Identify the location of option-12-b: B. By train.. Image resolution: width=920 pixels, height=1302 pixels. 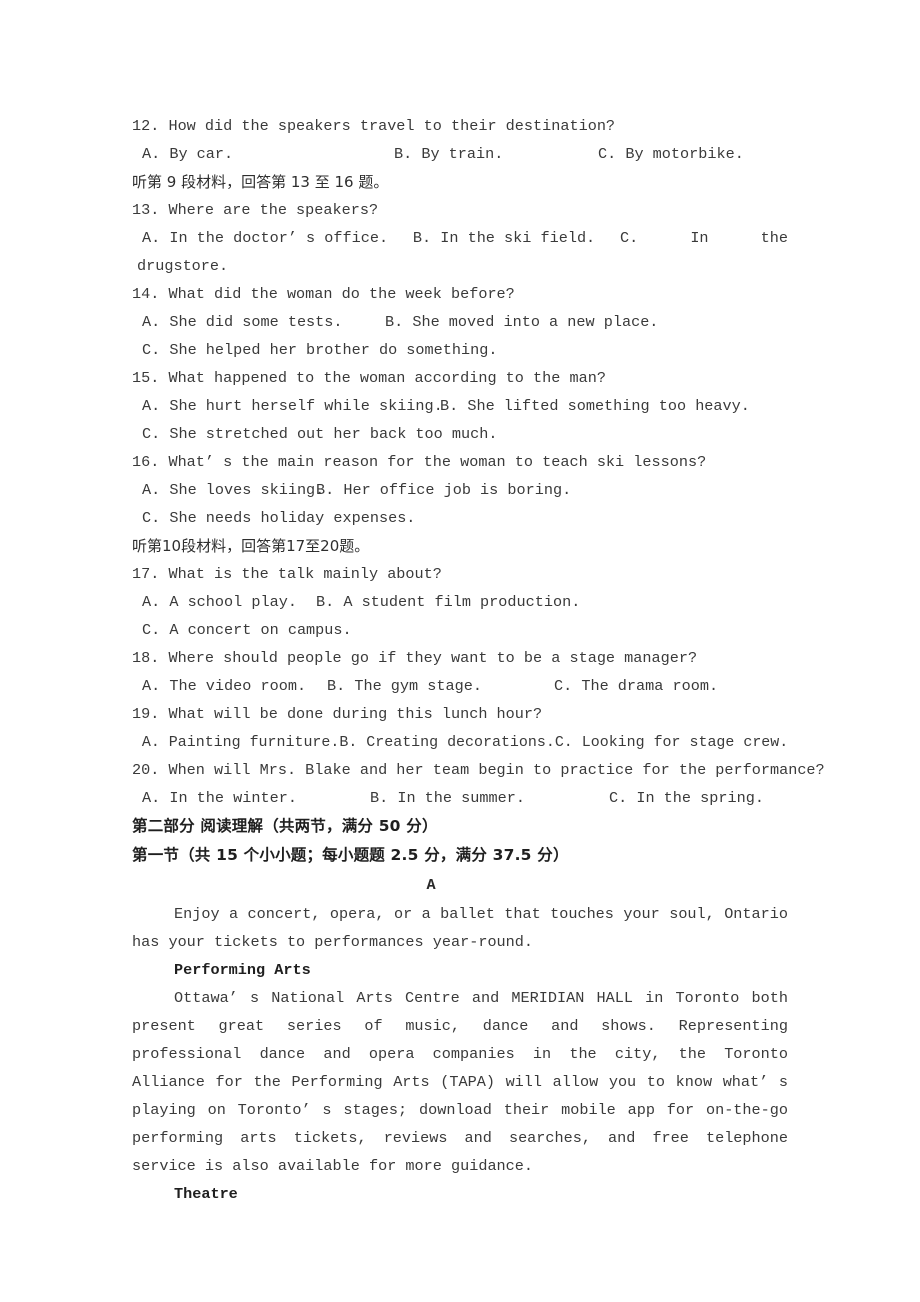
(448, 154).